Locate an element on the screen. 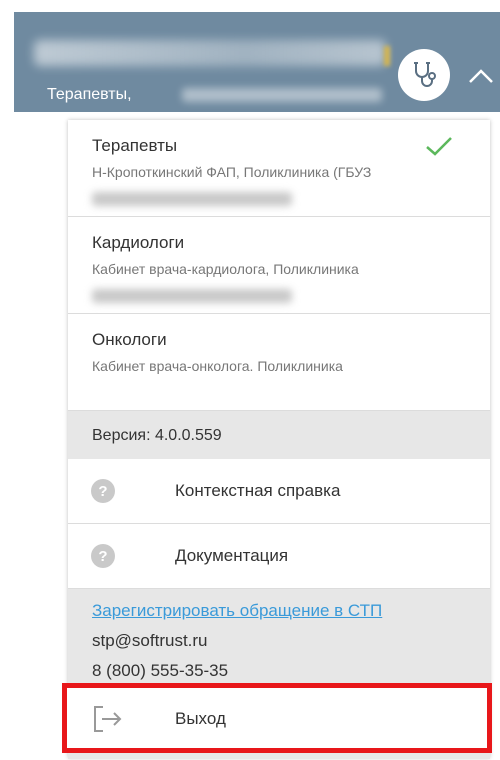 Image resolution: width=500 pixels, height=760 pixels. context-help-button: ? Контекстная справка is located at coordinates (279, 491).